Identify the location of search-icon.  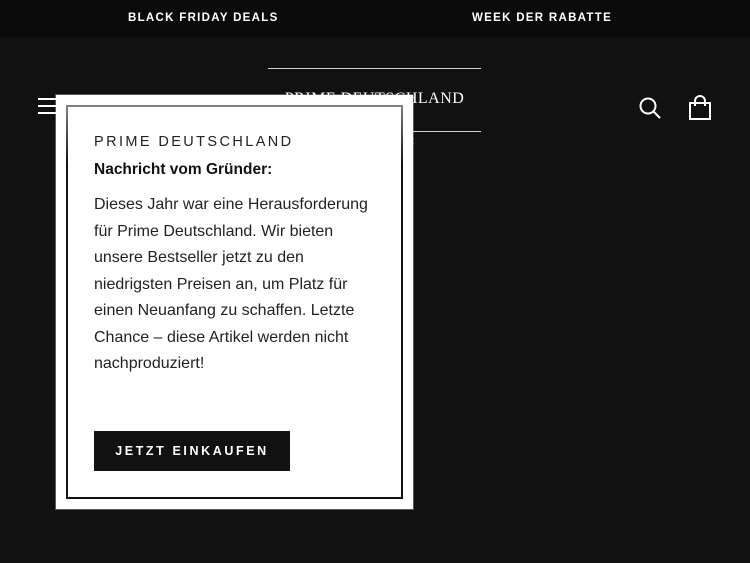
(650, 108).